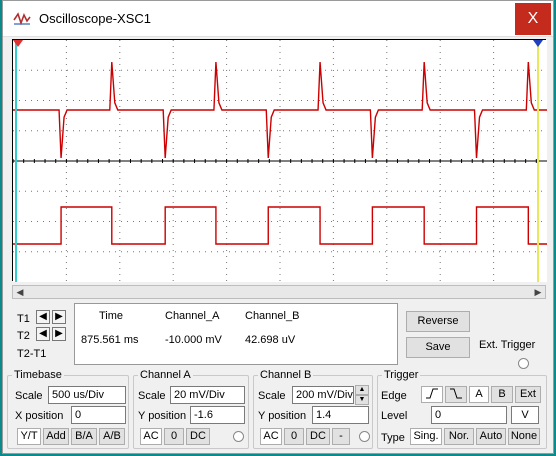 This screenshot has height=456, width=556. Describe the element at coordinates (59, 334) in the screenshot. I see `t2-right-arrow-icon: ▶` at that location.